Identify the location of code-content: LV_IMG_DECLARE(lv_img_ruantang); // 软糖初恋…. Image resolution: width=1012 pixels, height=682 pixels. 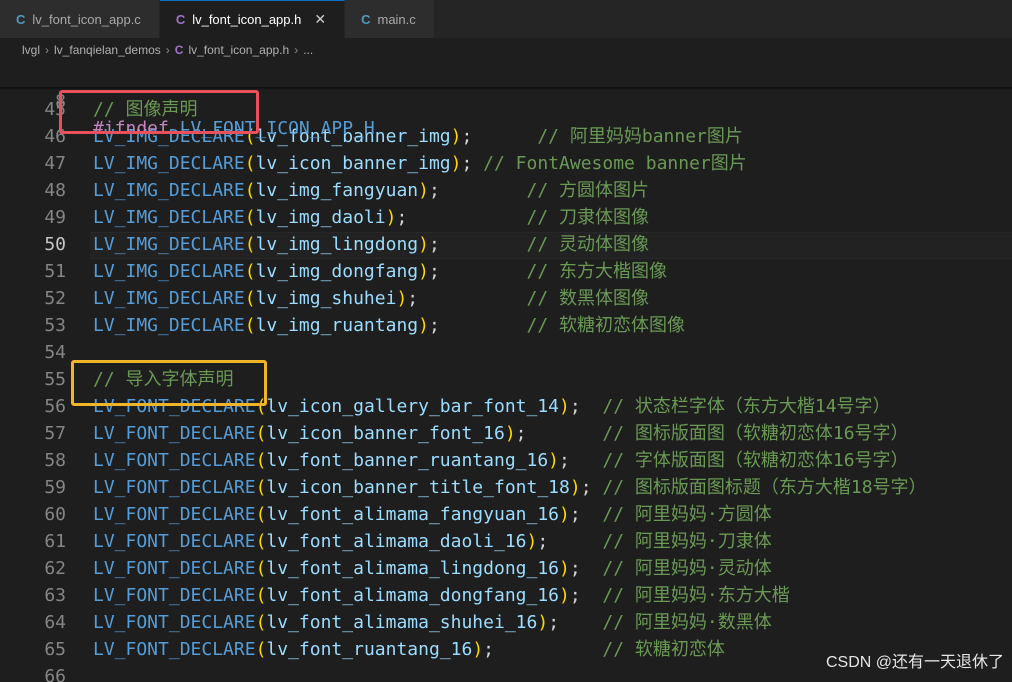
(389, 325).